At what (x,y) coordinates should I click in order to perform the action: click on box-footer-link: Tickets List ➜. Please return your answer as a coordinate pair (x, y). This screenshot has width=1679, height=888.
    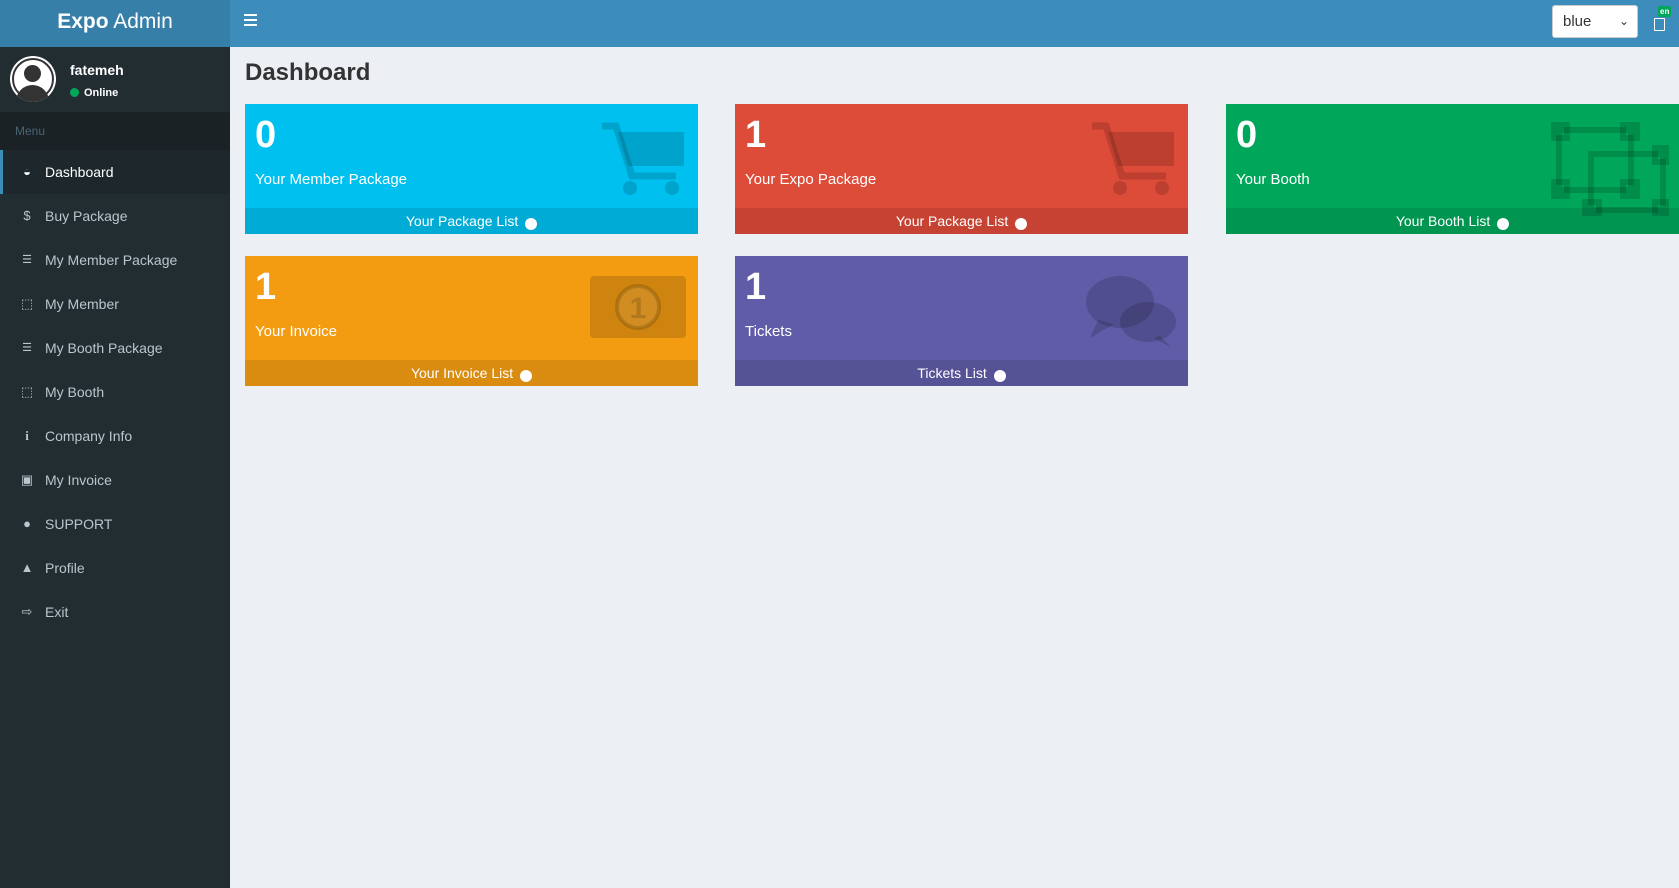
    Looking at the image, I should click on (961, 373).